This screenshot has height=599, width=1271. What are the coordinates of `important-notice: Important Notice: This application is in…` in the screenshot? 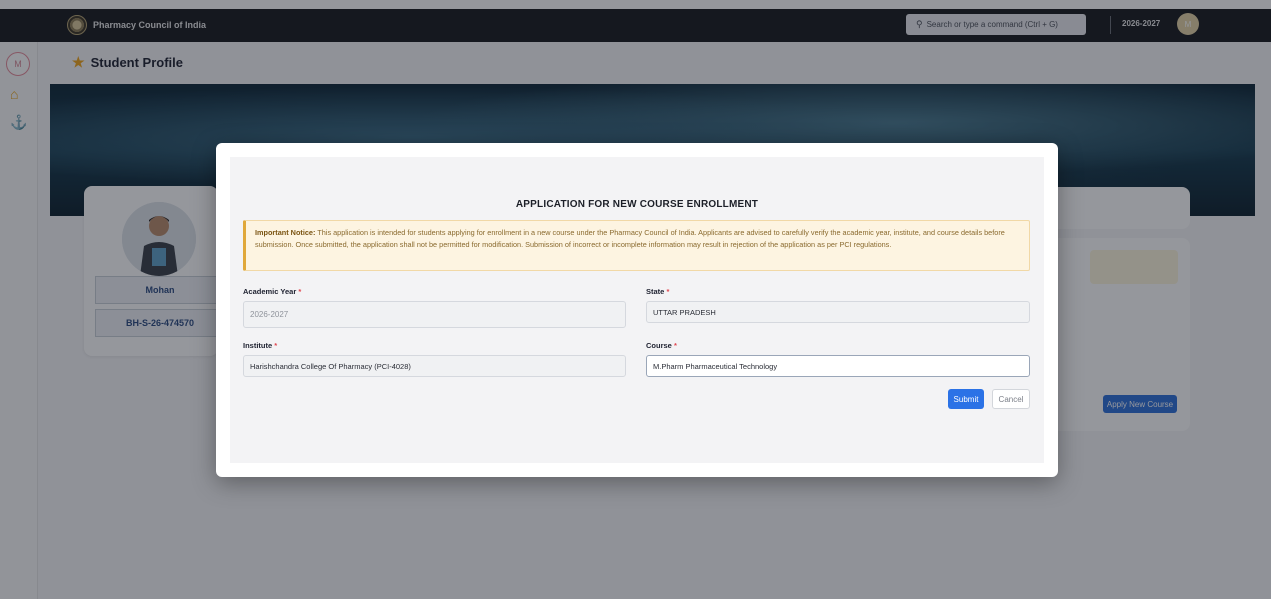 It's located at (636, 245).